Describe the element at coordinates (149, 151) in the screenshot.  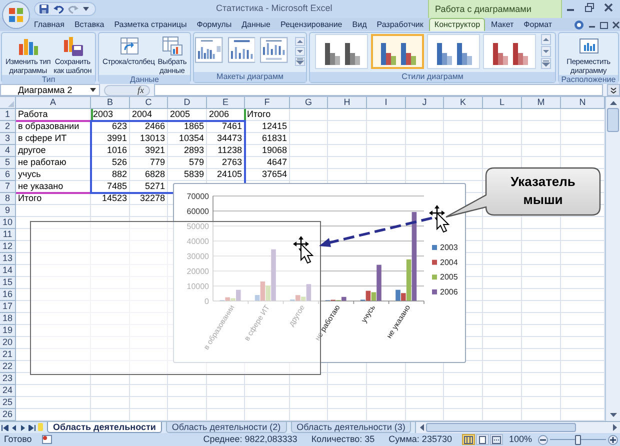
I see `table-cell: 3921` at that location.